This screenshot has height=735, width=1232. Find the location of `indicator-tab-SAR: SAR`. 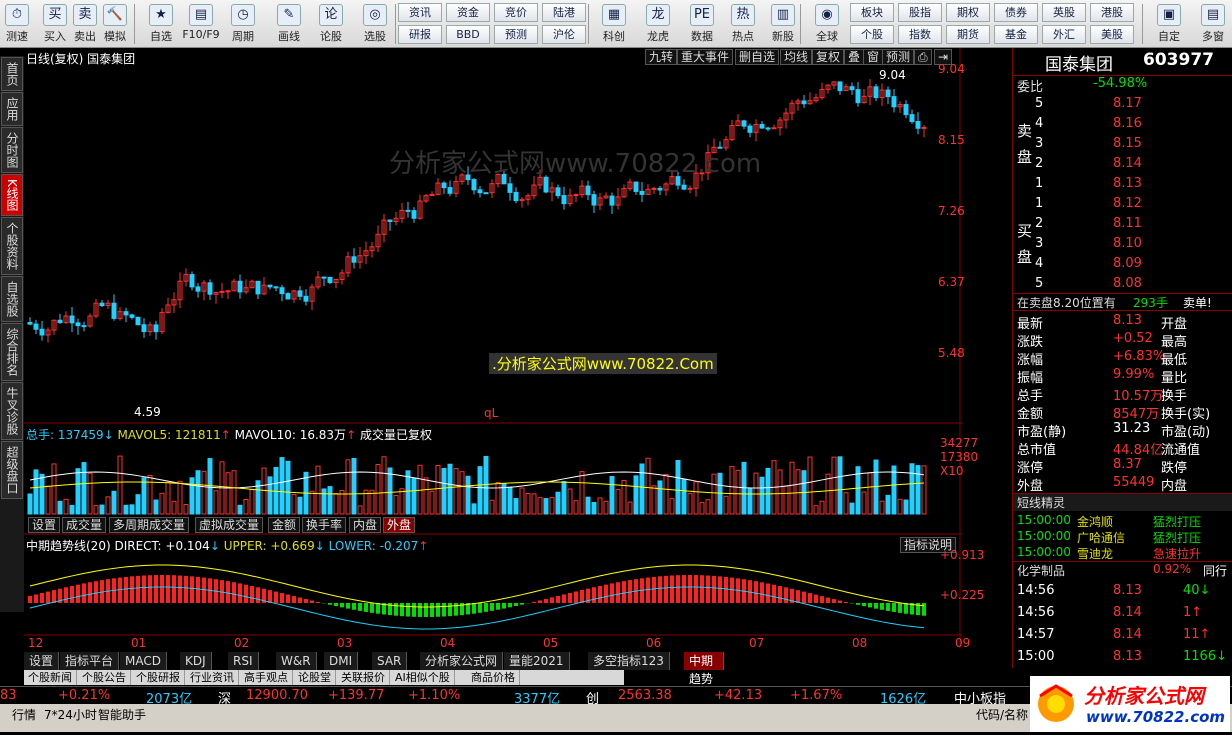

indicator-tab-SAR: SAR is located at coordinates (390, 661).